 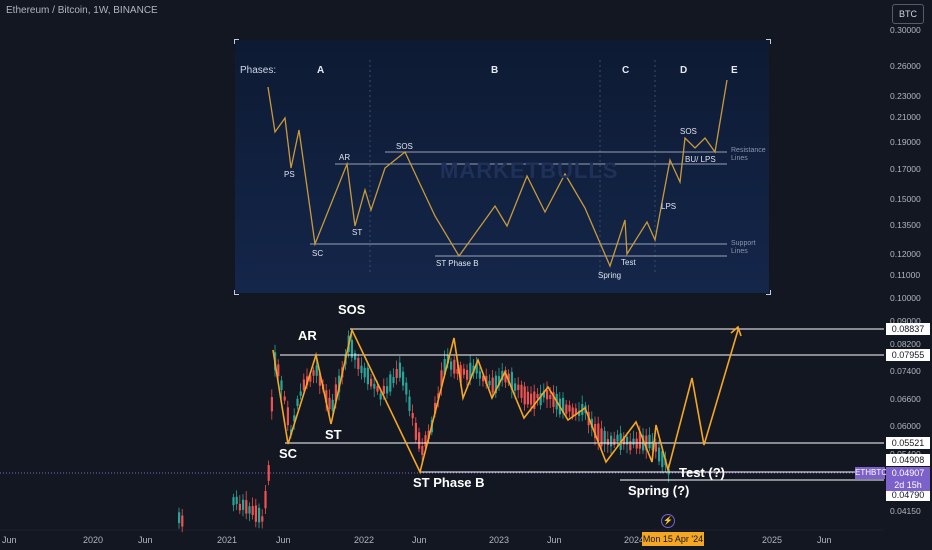 I want to click on lightning-icon: ⚡, so click(x=668, y=521).